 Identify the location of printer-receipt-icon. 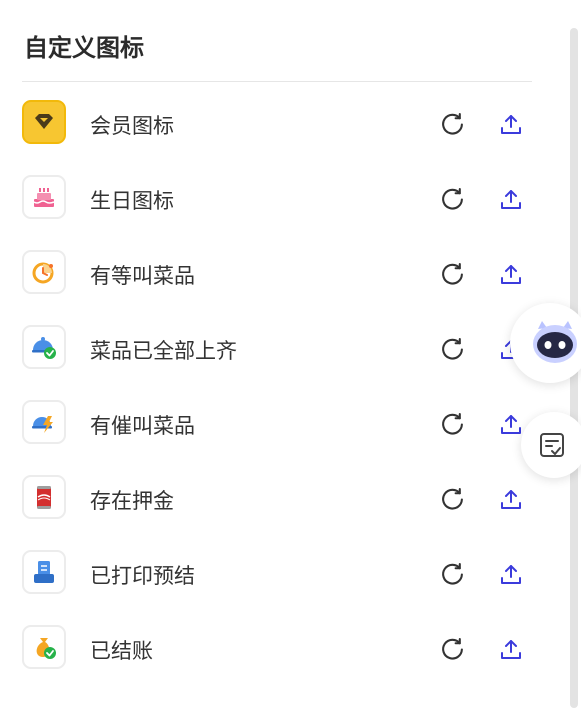
(44, 572).